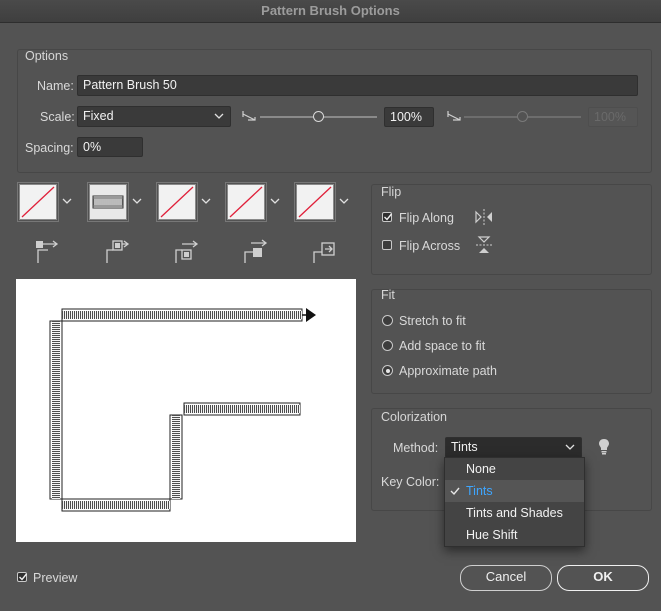 The height and width of the screenshot is (611, 661). What do you see at coordinates (416, 448) in the screenshot?
I see `method-label: Method:` at bounding box center [416, 448].